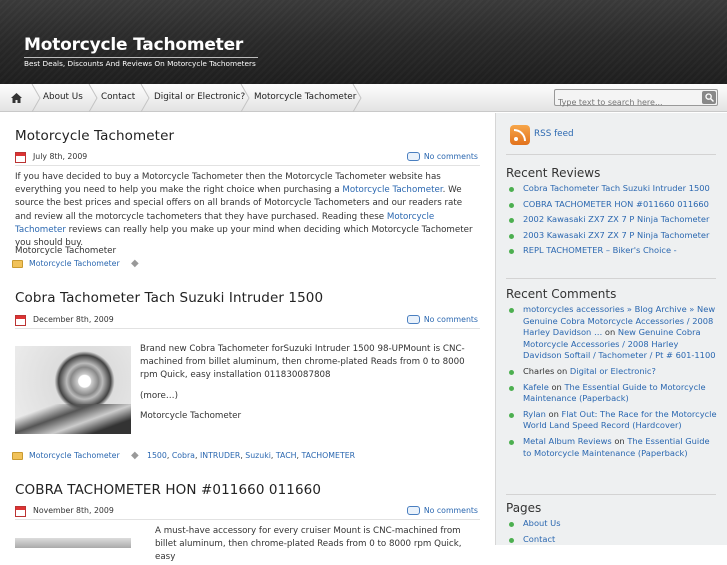  Describe the element at coordinates (329, 455) in the screenshot. I see `tag-link: TACHOMETER` at that location.